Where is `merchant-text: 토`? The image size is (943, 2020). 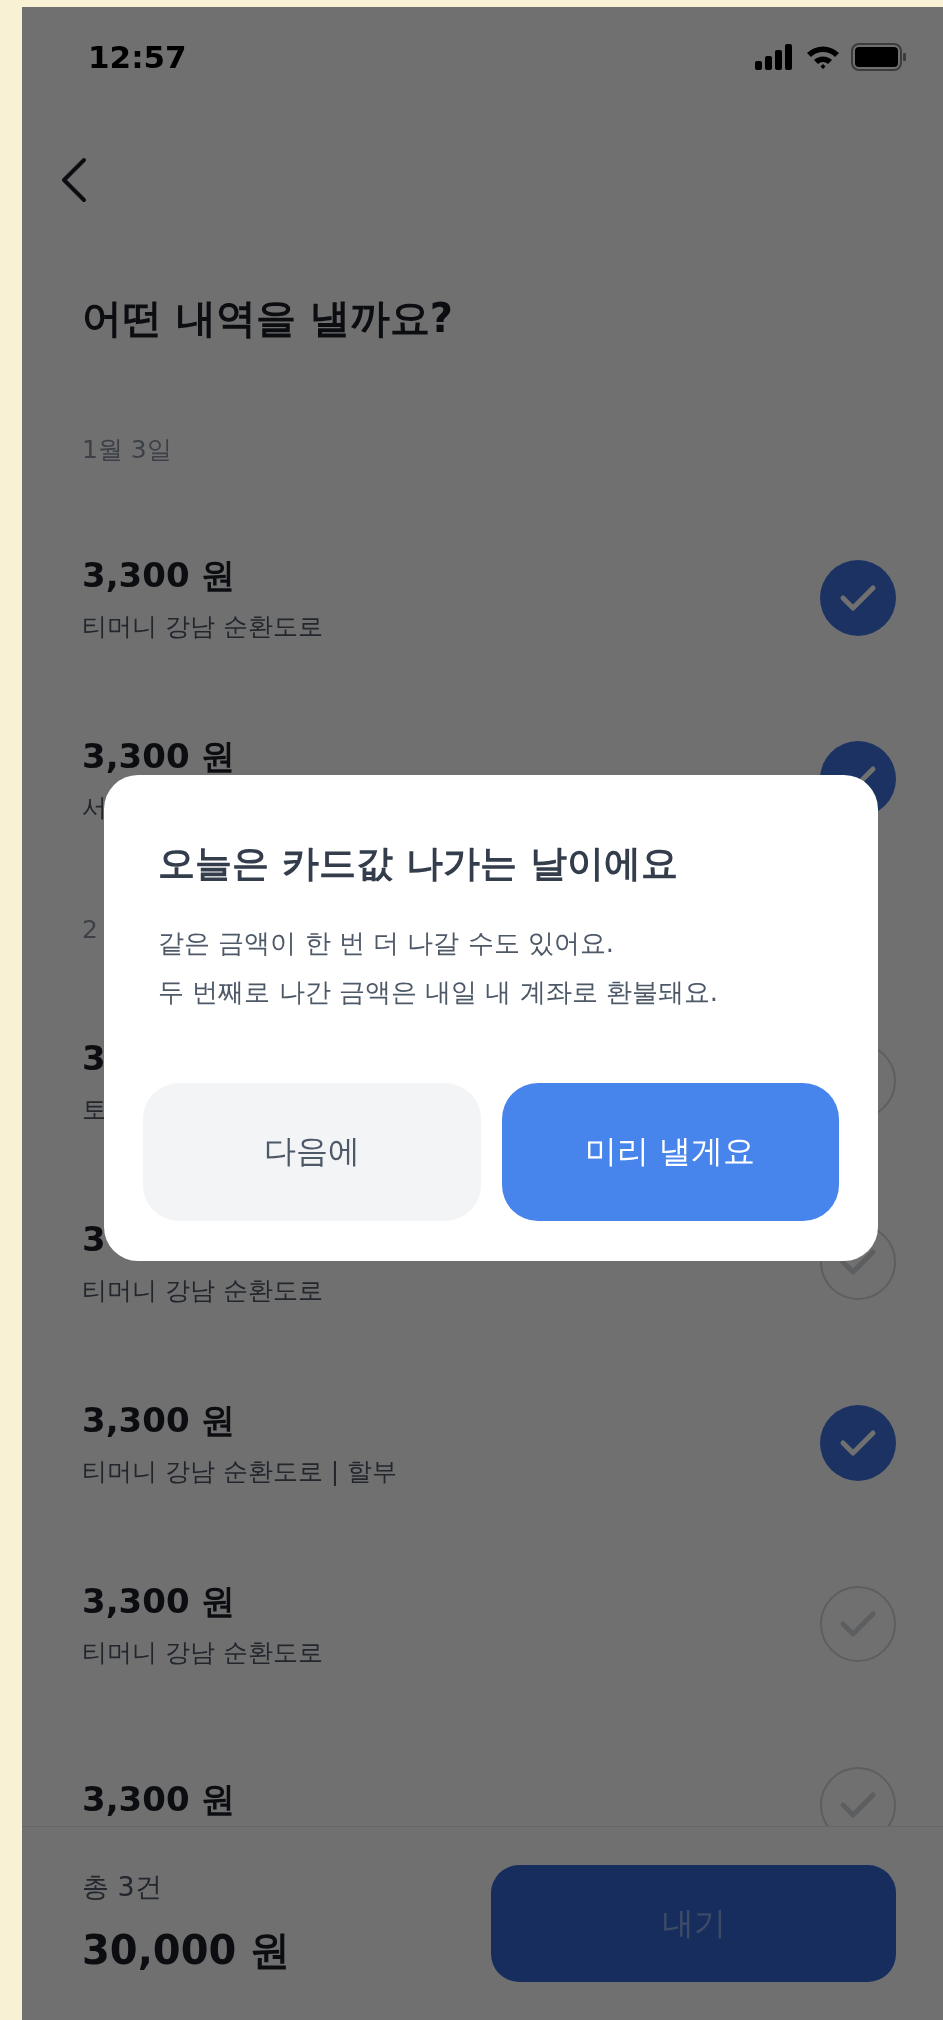 merchant-text: 토 is located at coordinates (94, 1109).